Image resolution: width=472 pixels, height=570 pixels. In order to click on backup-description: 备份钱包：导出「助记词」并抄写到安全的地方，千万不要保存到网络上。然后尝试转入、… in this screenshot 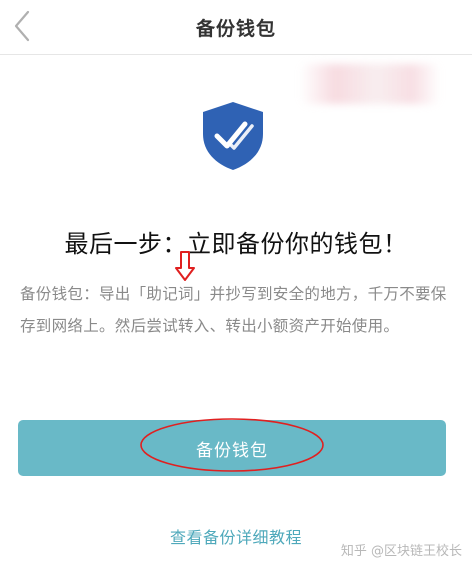, I will do `click(233, 310)`.